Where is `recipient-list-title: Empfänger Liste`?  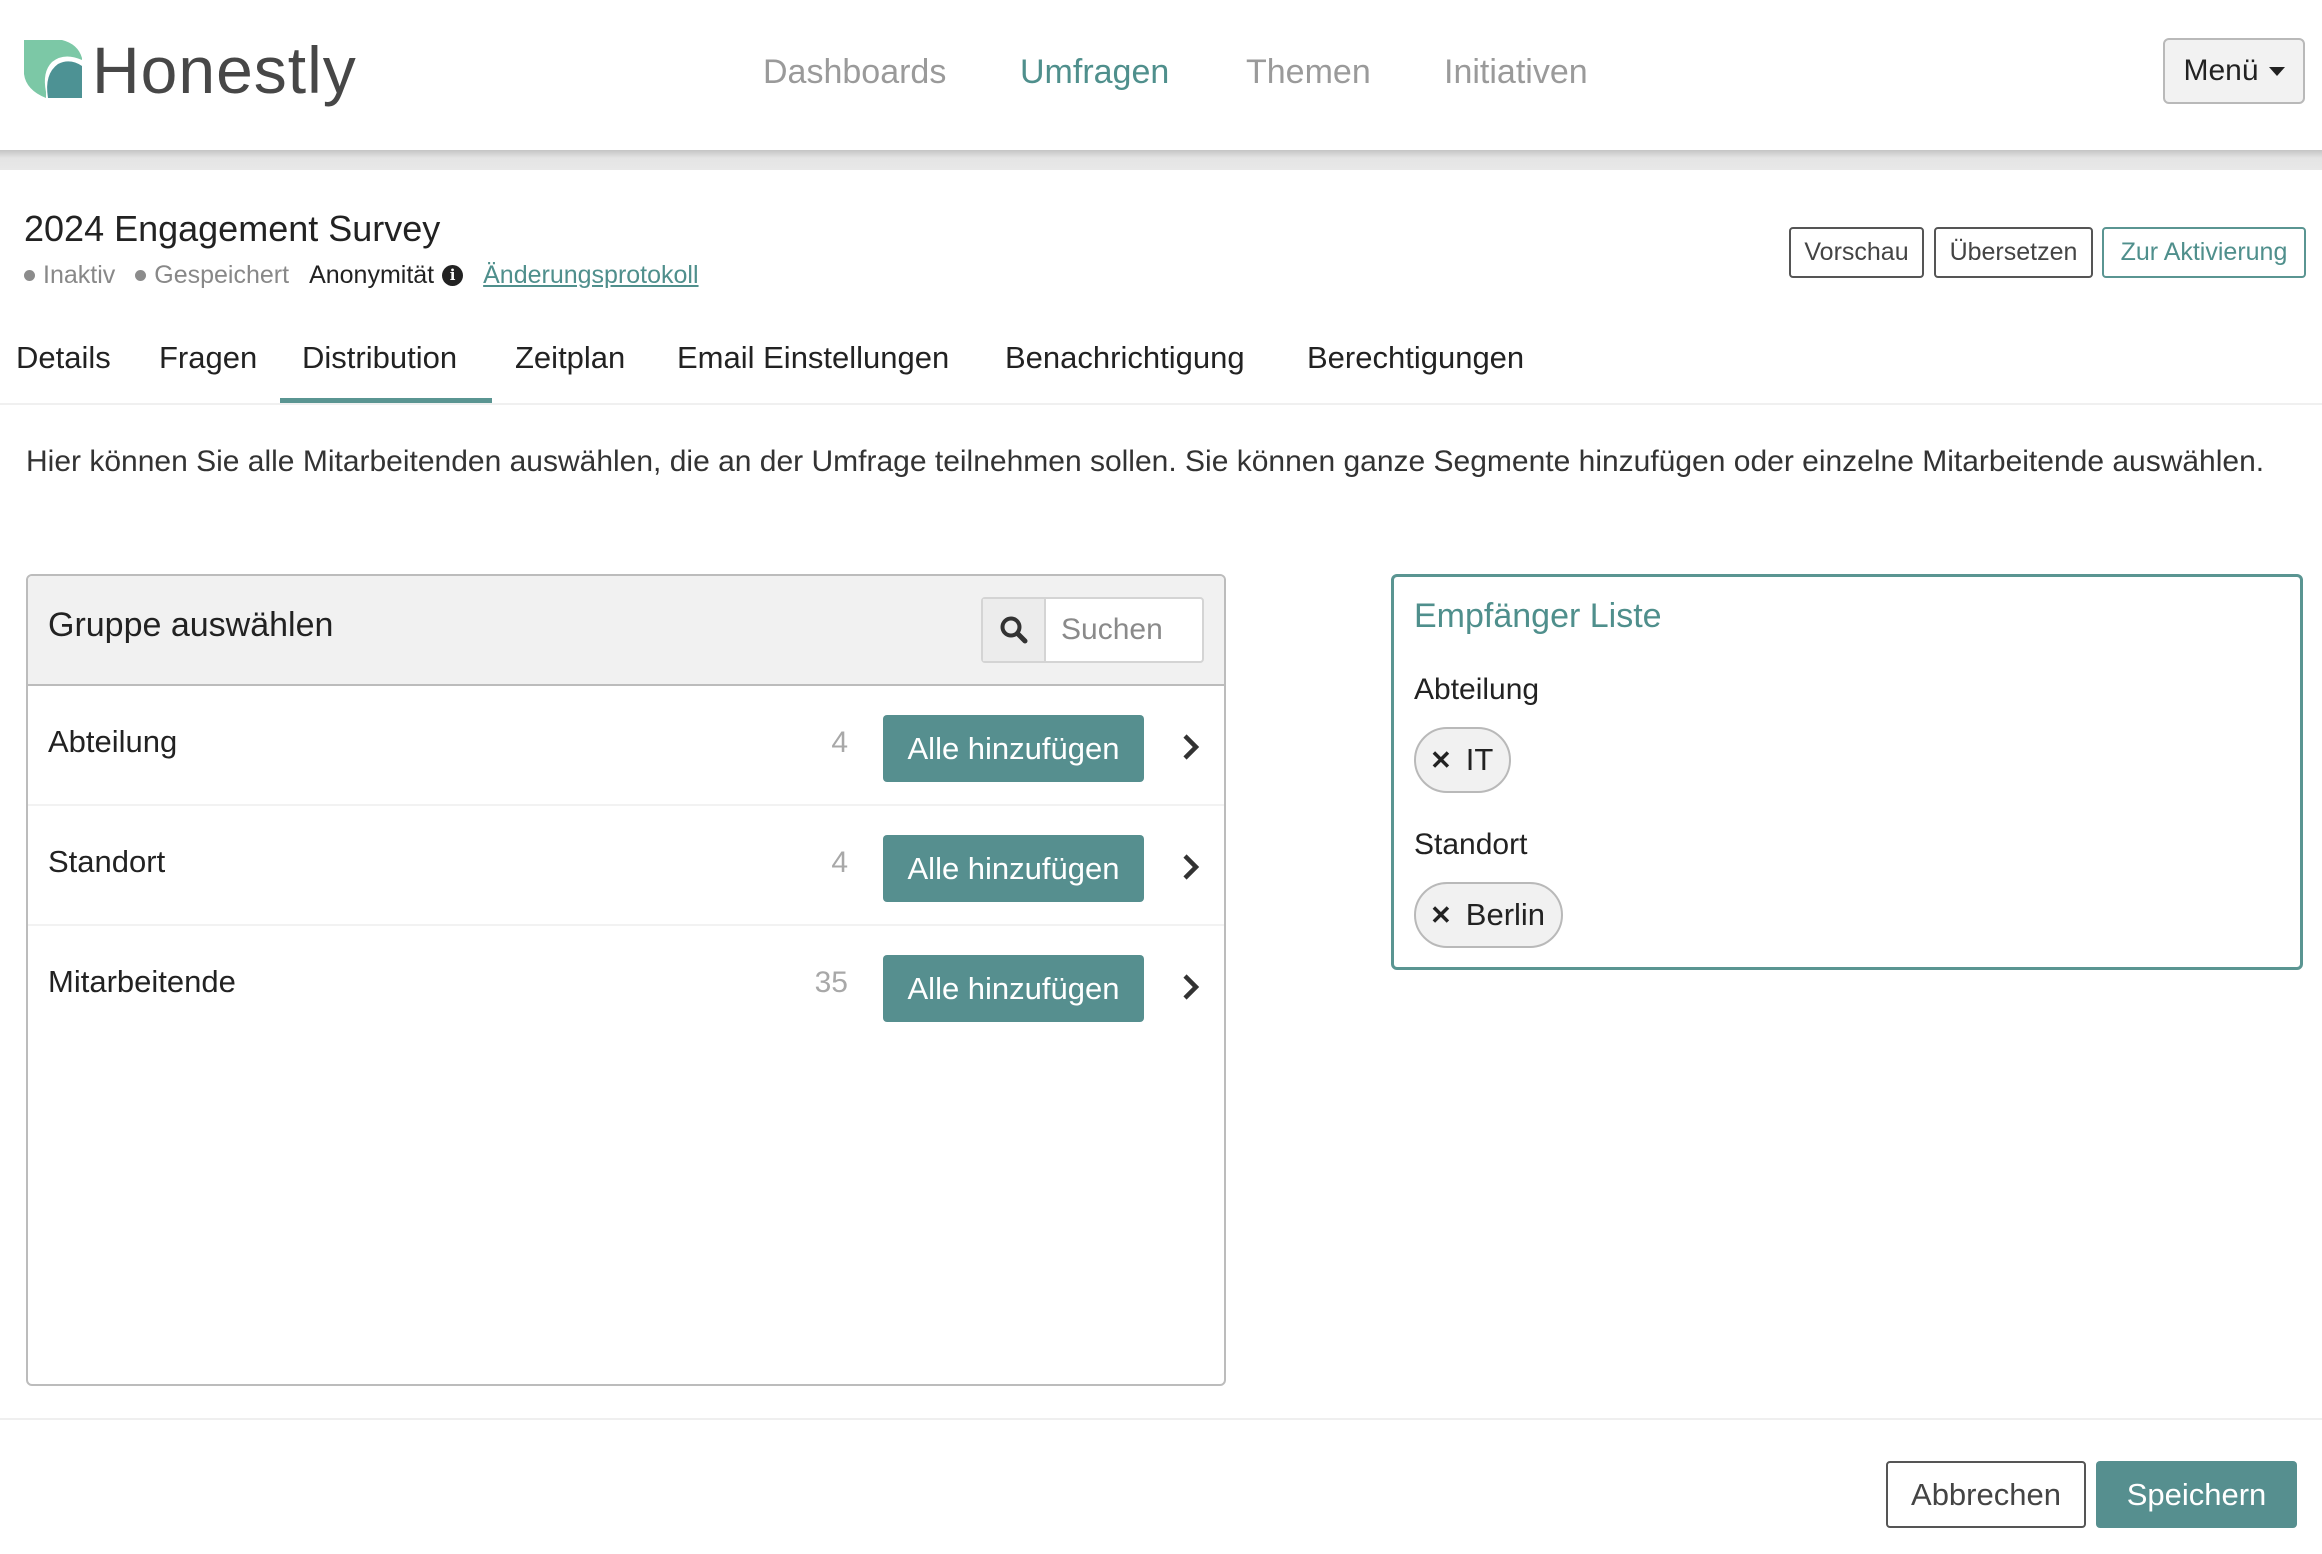
recipient-list-title: Empfänger Liste is located at coordinates (1538, 616).